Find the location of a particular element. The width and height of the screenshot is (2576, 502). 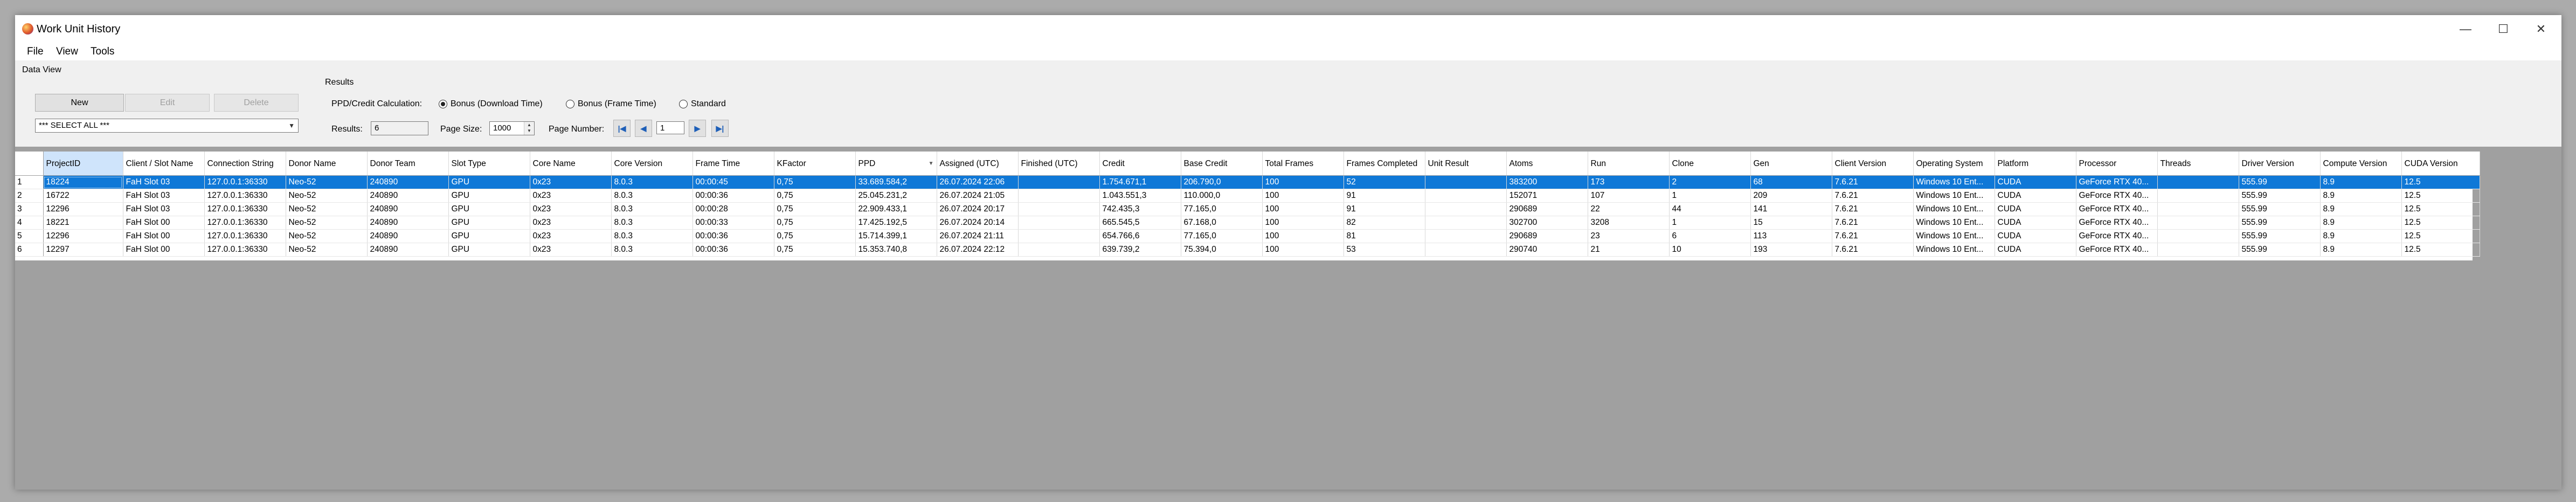

column-header: Credit is located at coordinates (1140, 164).